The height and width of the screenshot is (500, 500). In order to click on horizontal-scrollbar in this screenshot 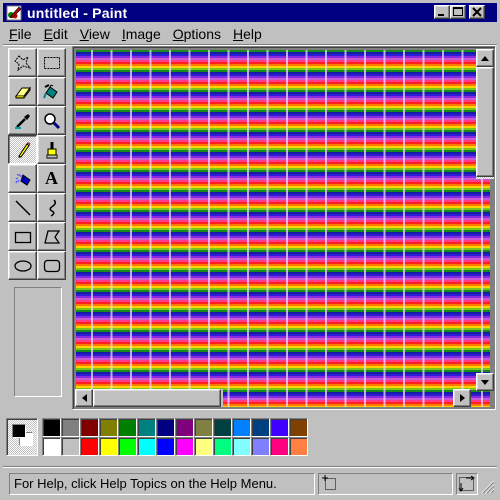, I will do `click(273, 398)`.